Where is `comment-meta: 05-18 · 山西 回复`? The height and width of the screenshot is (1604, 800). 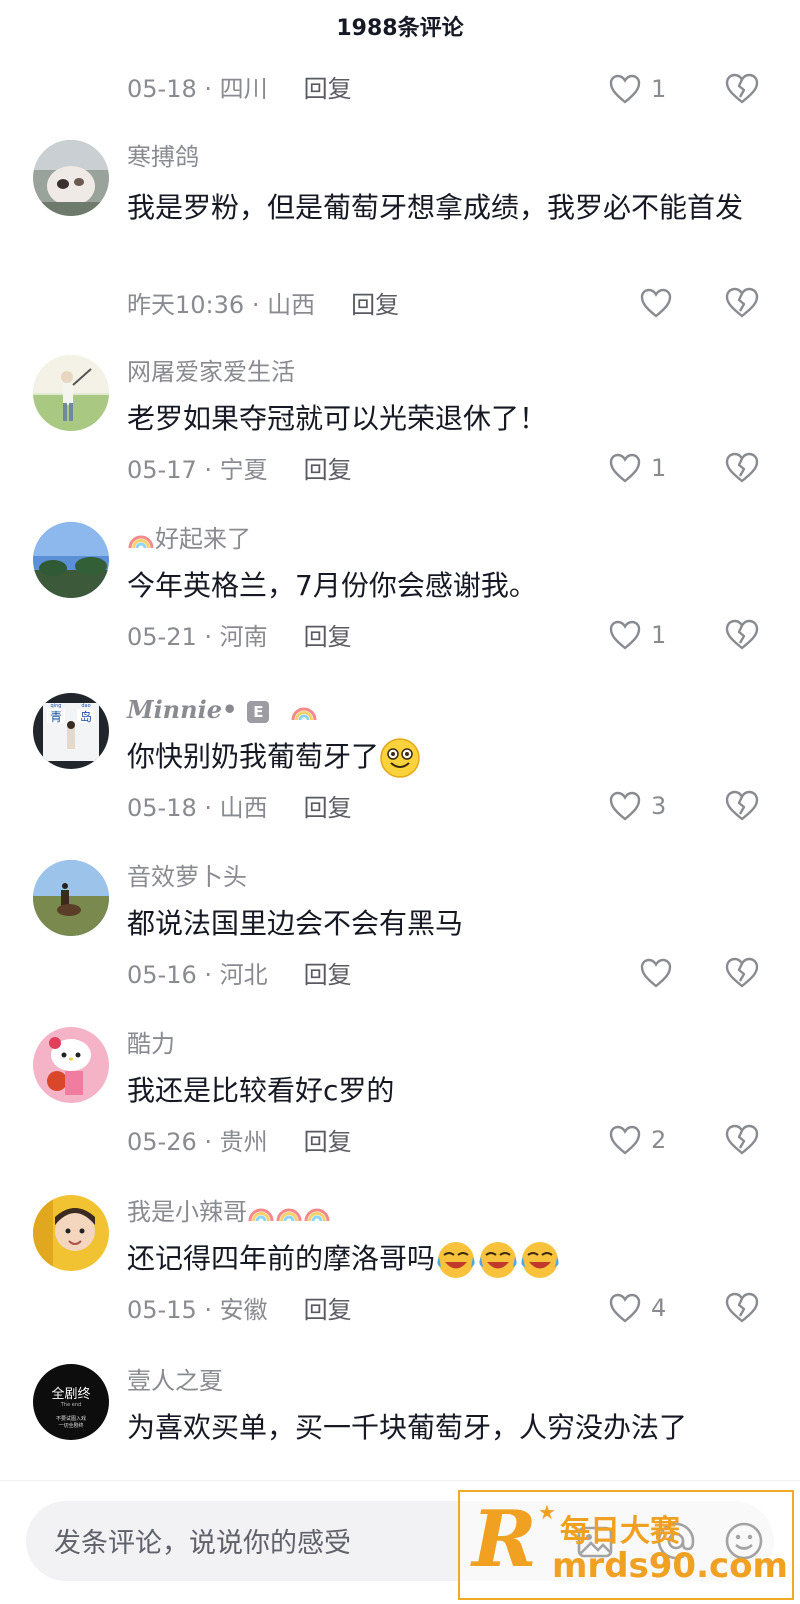 comment-meta: 05-18 · 山西 回复 is located at coordinates (239, 808).